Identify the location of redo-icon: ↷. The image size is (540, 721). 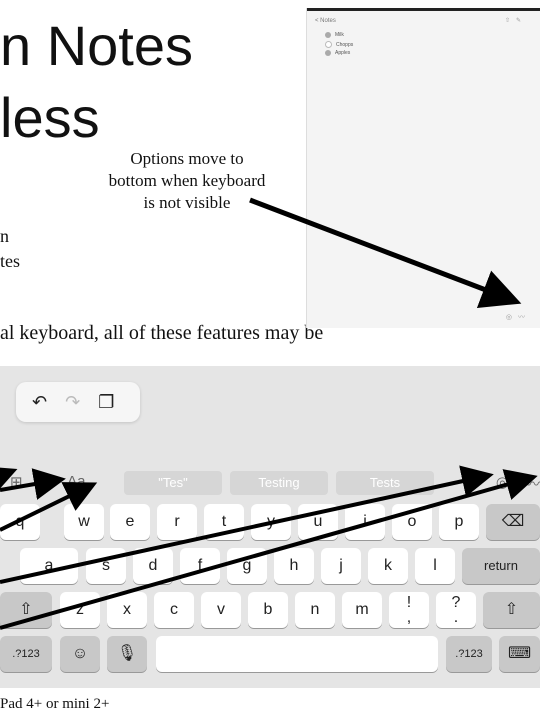
(72, 402).